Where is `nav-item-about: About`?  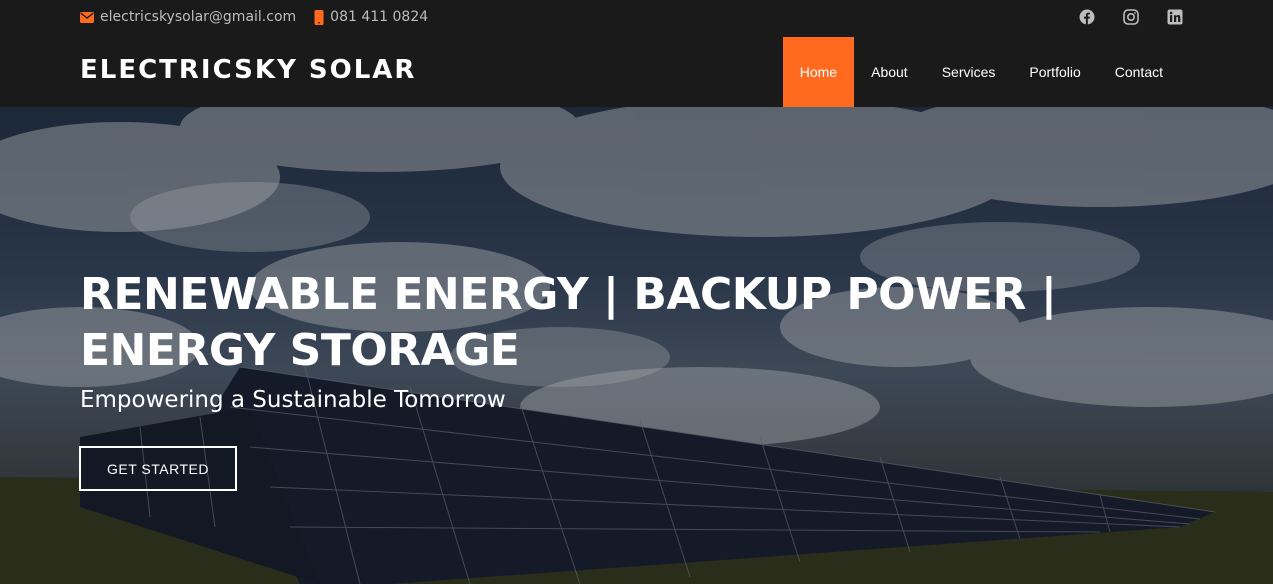 nav-item-about: About is located at coordinates (889, 72).